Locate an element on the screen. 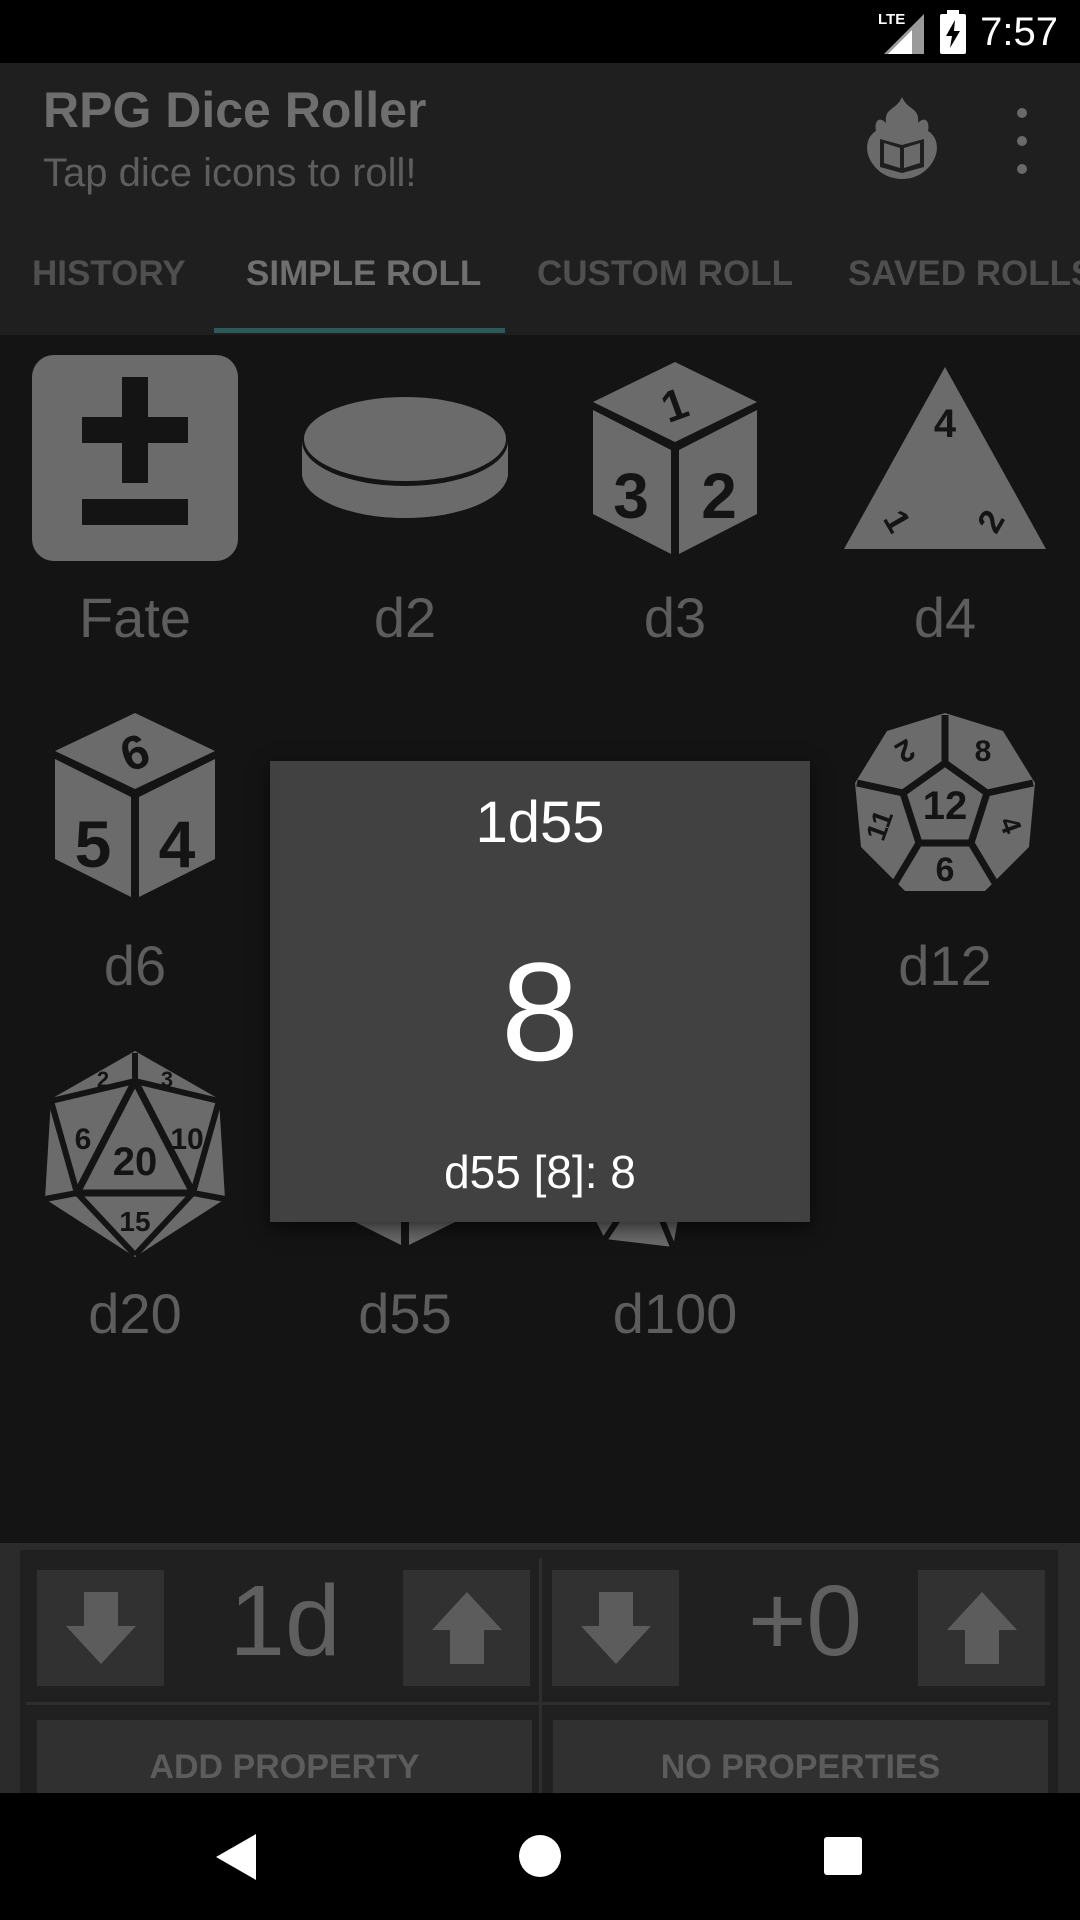 The image size is (1080, 1920). increase-count-button is located at coordinates (466, 1628).